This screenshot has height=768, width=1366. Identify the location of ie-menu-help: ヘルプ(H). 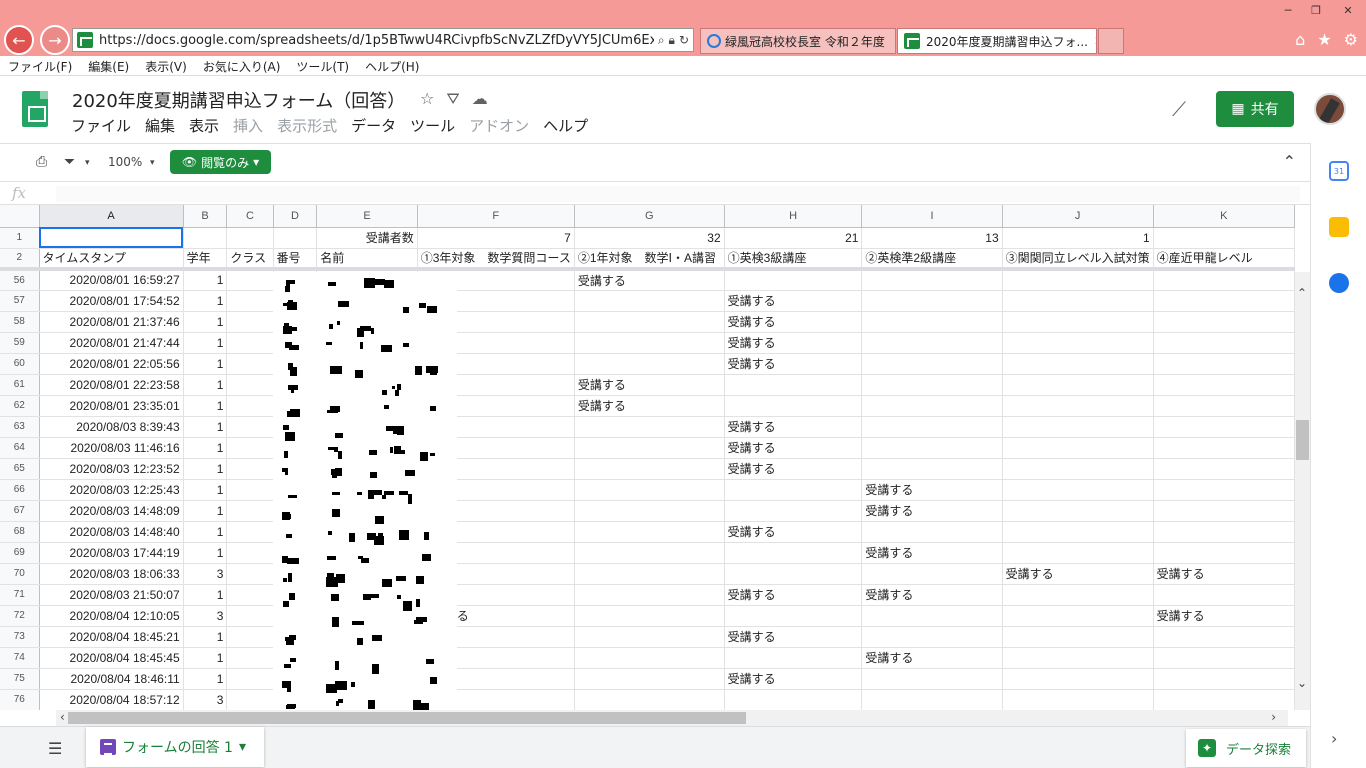
(396, 65).